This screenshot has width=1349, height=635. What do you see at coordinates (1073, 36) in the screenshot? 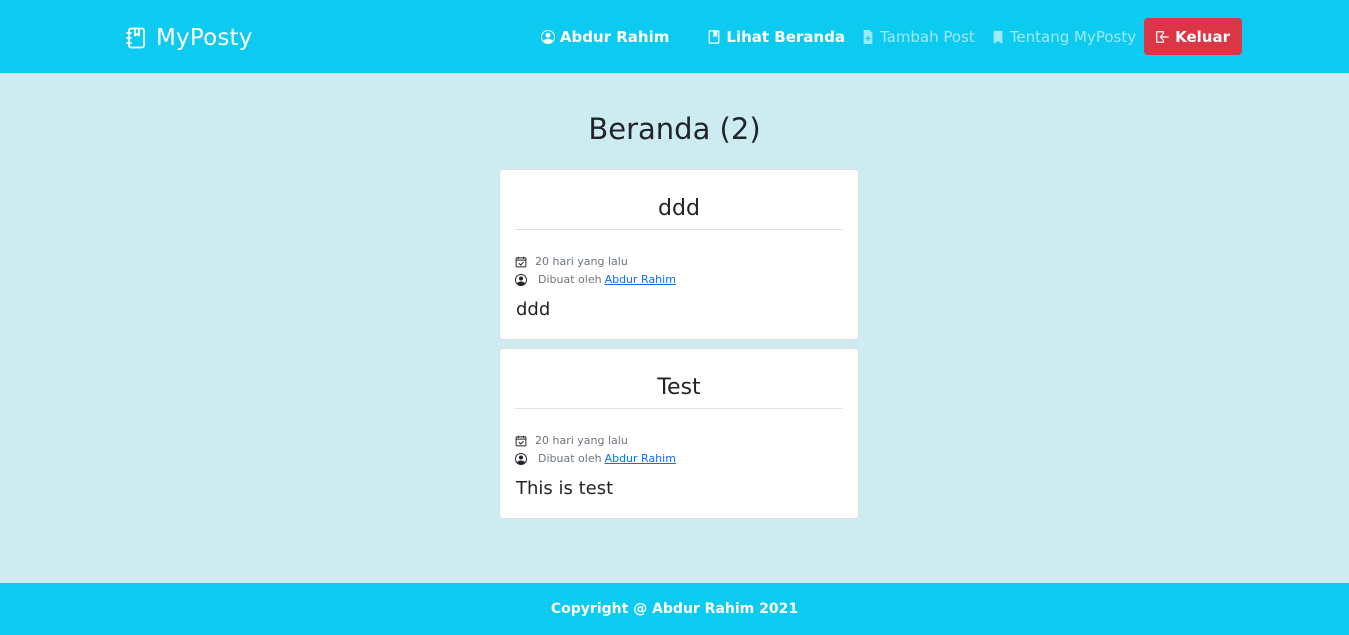
I see `nav-tentang-myposty-label: Tentang MyPosty` at bounding box center [1073, 36].